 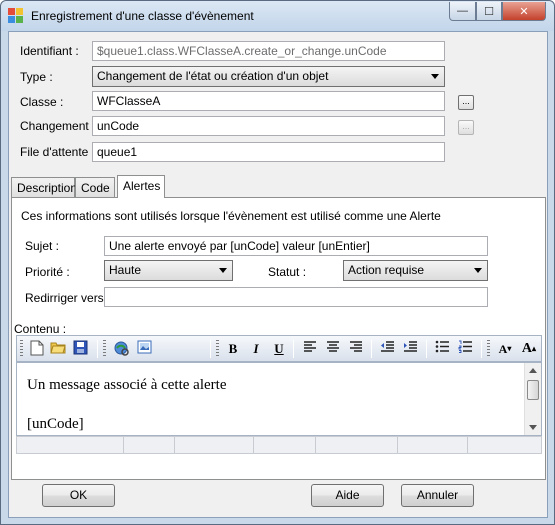 I want to click on editor-line: Un message associé à cette alerte, so click(x=127, y=385).